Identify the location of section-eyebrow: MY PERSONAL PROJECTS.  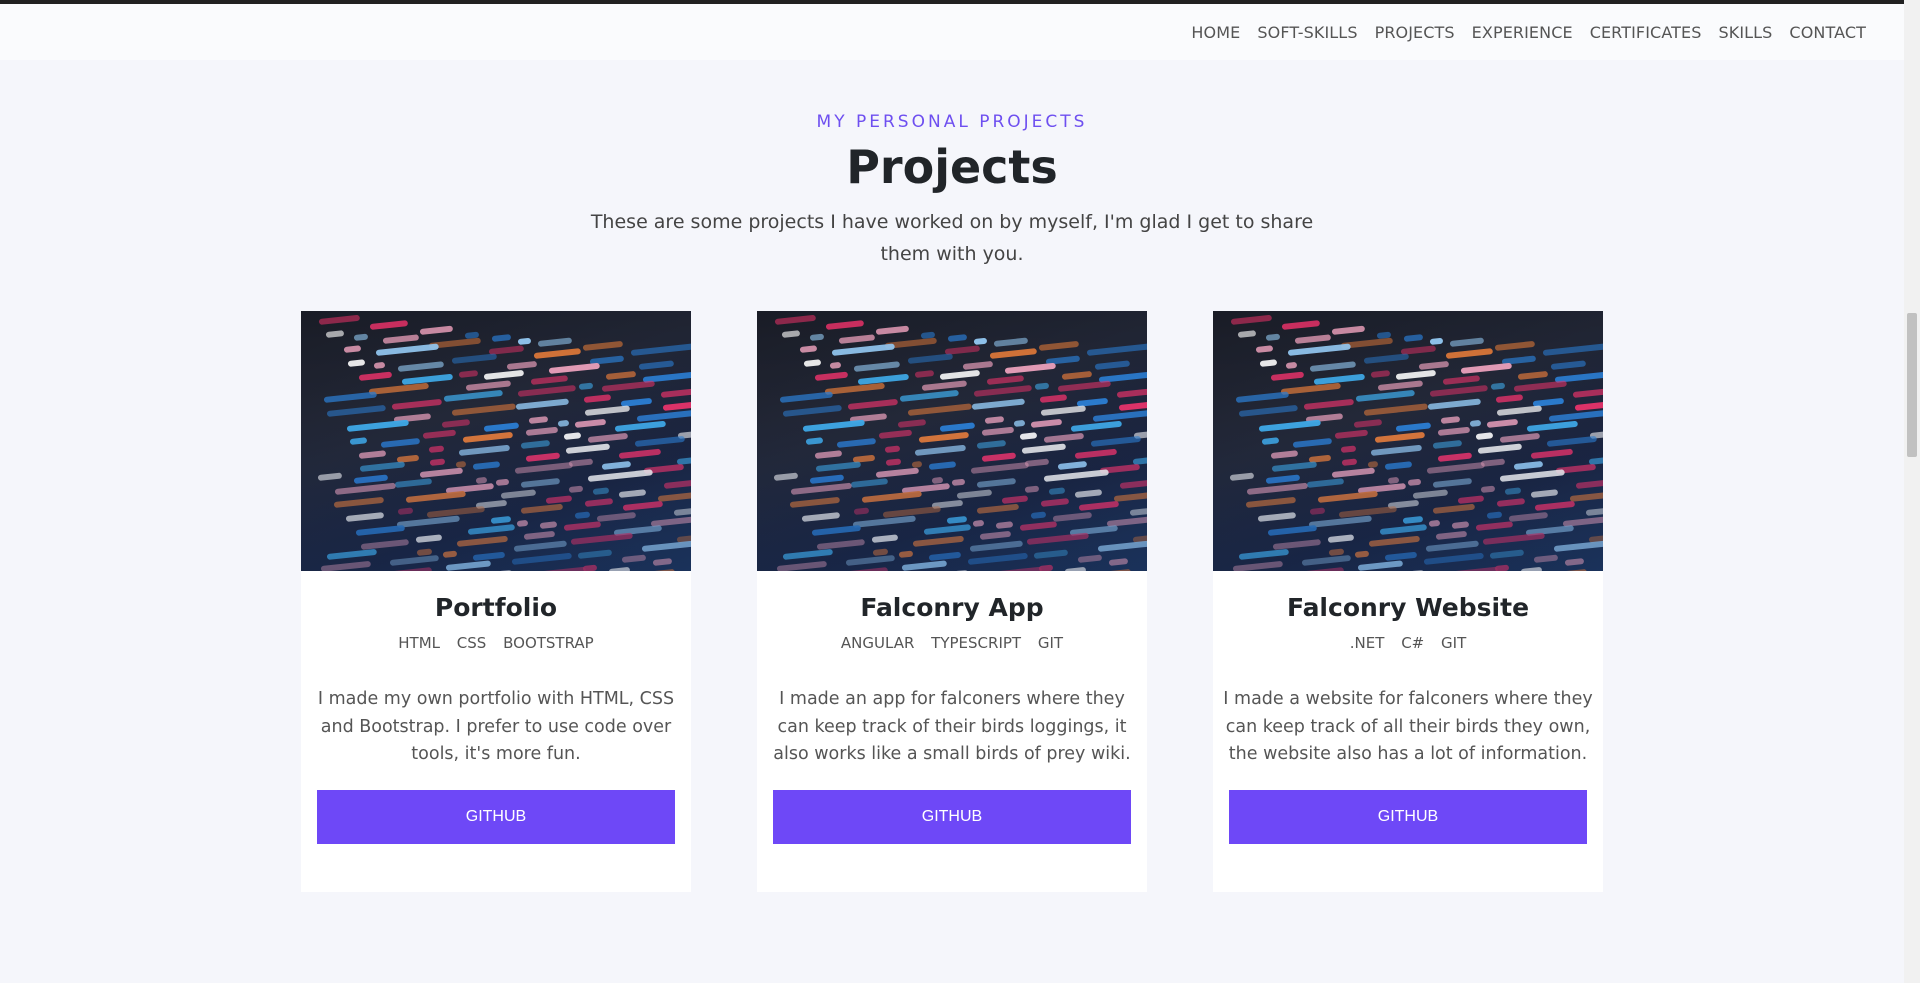
(952, 122).